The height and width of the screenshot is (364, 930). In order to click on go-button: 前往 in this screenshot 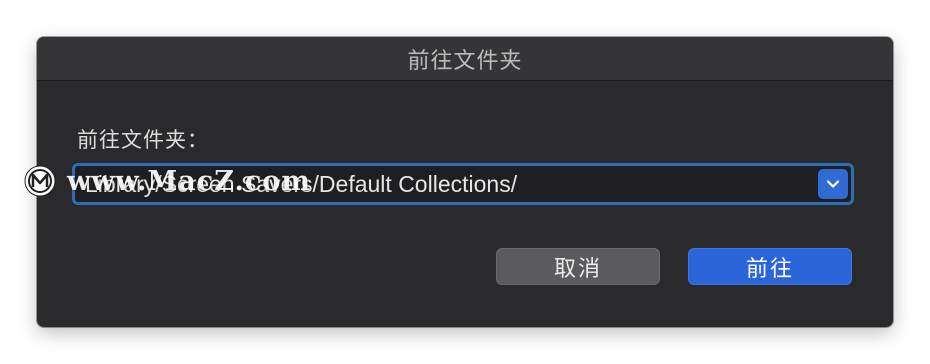, I will do `click(770, 266)`.